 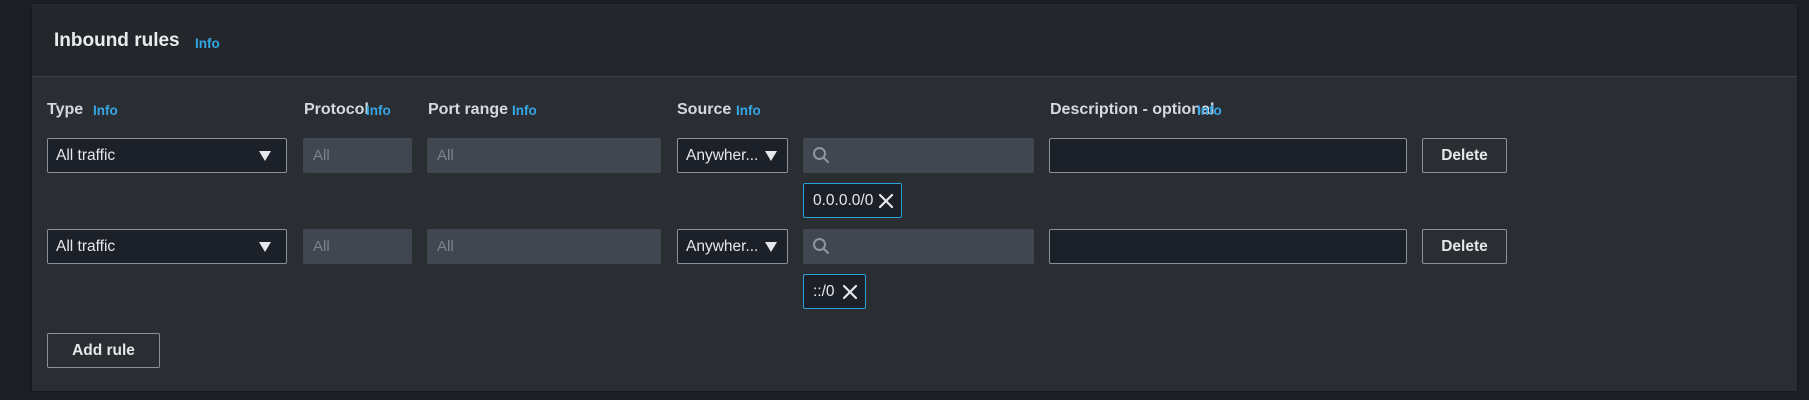 What do you see at coordinates (1132, 109) in the screenshot?
I see `description-column-label: Description - optional` at bounding box center [1132, 109].